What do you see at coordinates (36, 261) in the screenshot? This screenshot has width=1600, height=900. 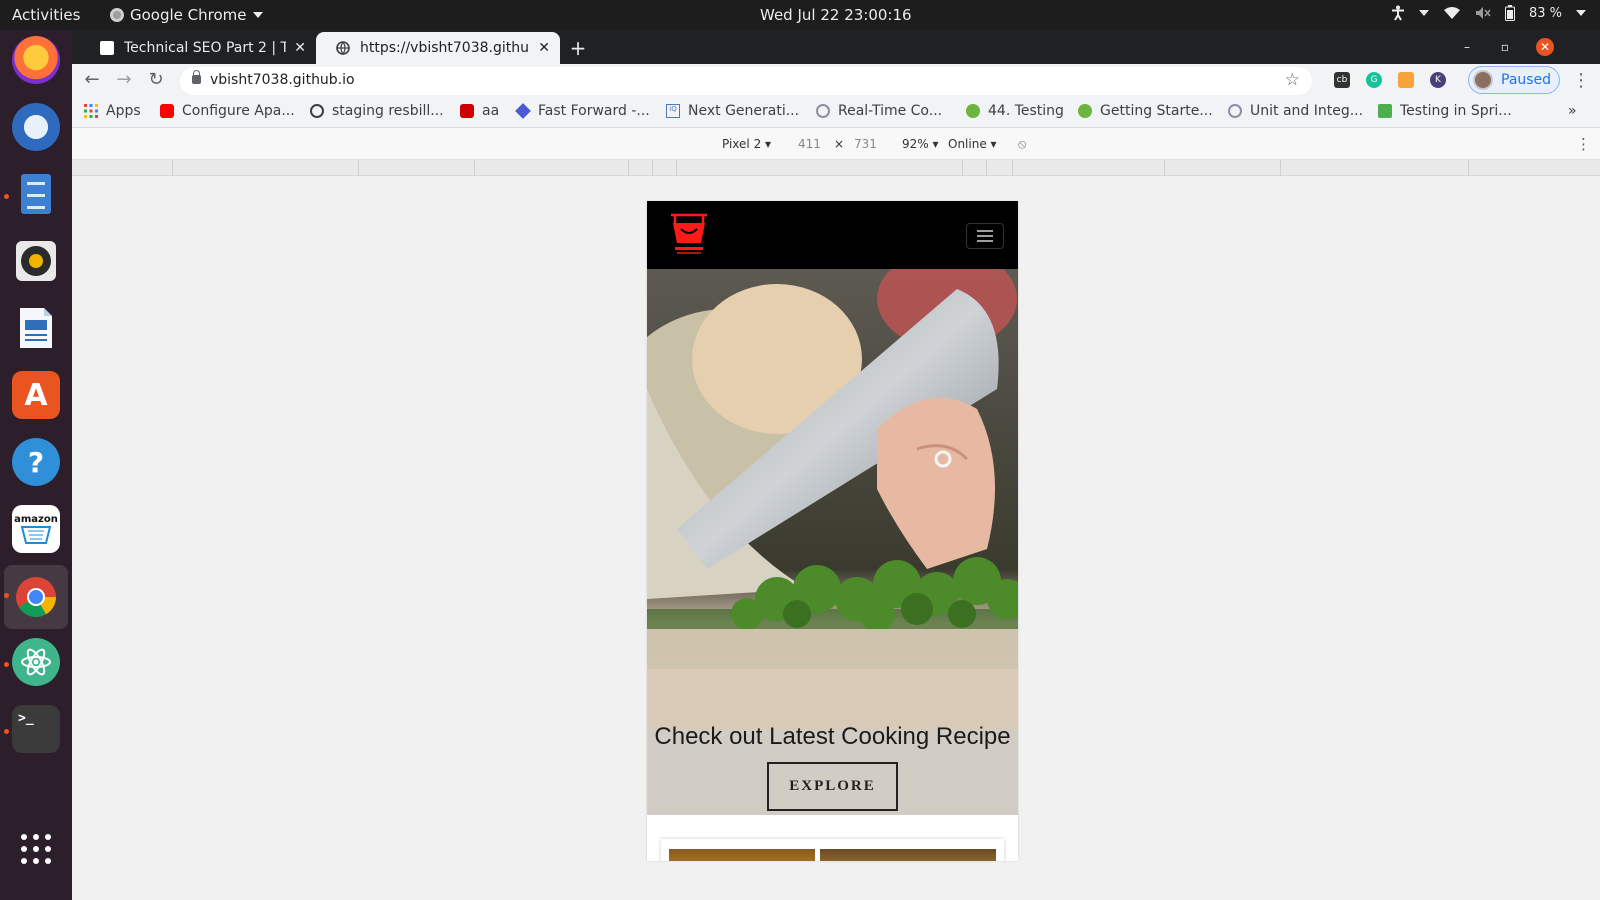 I see `rhythmbox-icon` at bounding box center [36, 261].